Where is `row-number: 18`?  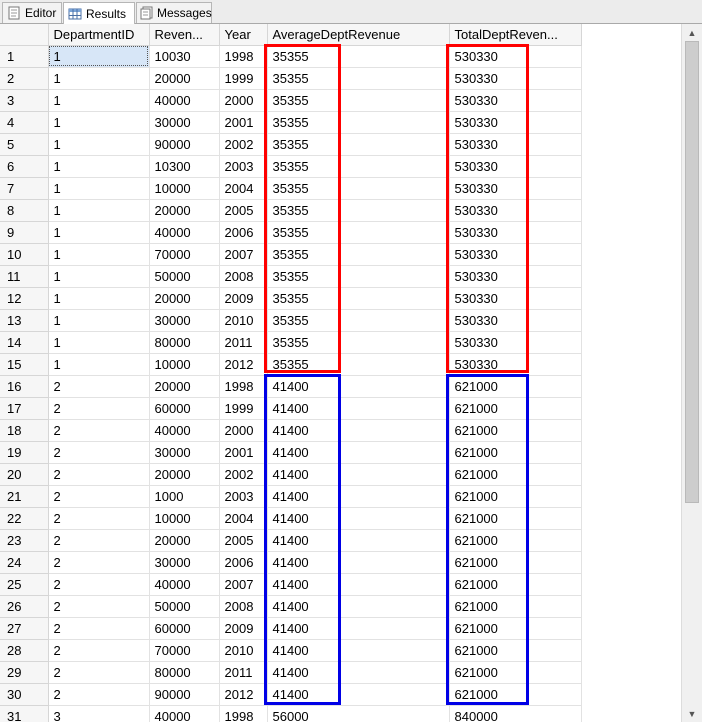 row-number: 18 is located at coordinates (24, 430).